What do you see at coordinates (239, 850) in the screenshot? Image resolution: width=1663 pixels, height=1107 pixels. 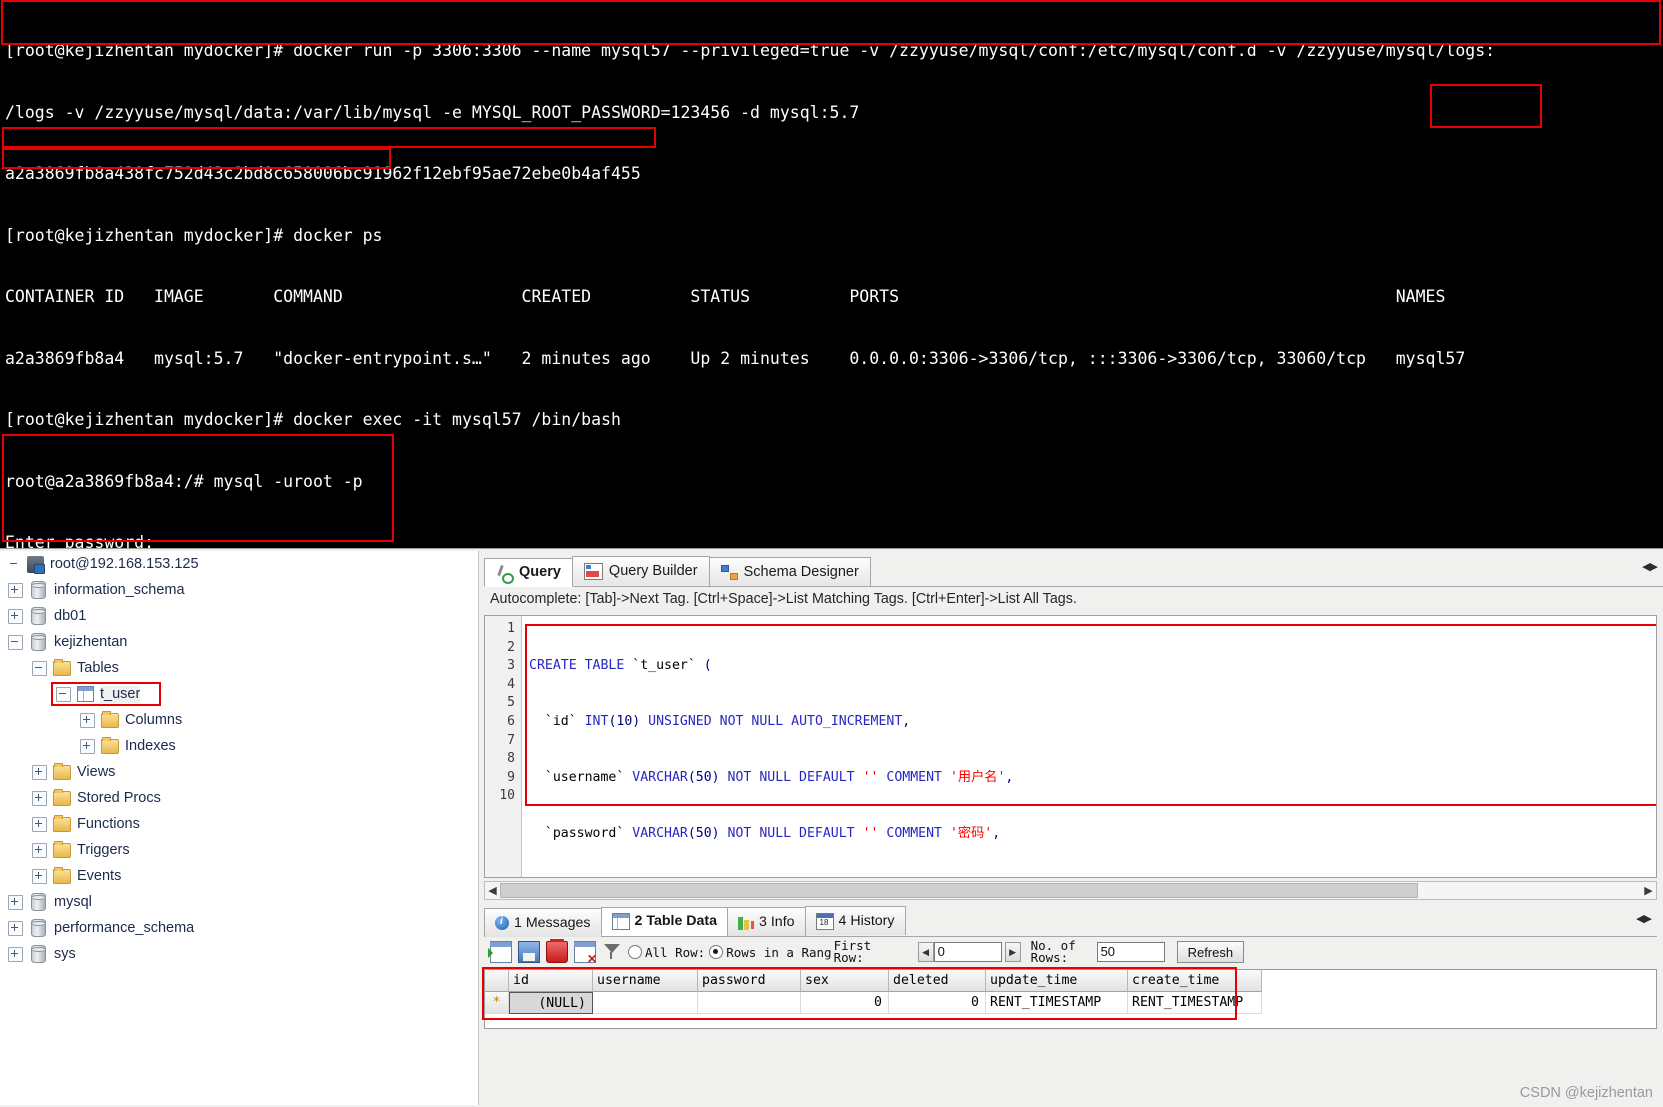 I see `tree-item-triggers: Triggers` at bounding box center [239, 850].